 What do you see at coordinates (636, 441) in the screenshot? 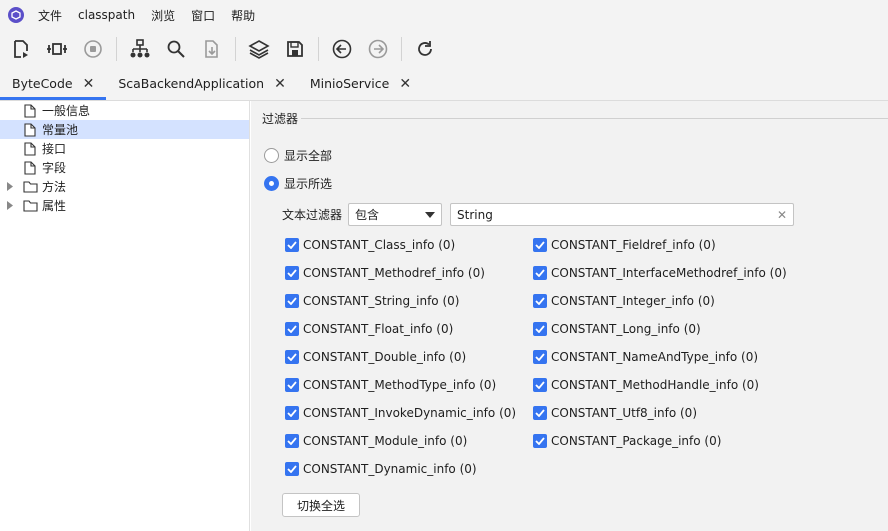
I see `checkbox-label: CONSTANT_Package_info (0)` at bounding box center [636, 441].